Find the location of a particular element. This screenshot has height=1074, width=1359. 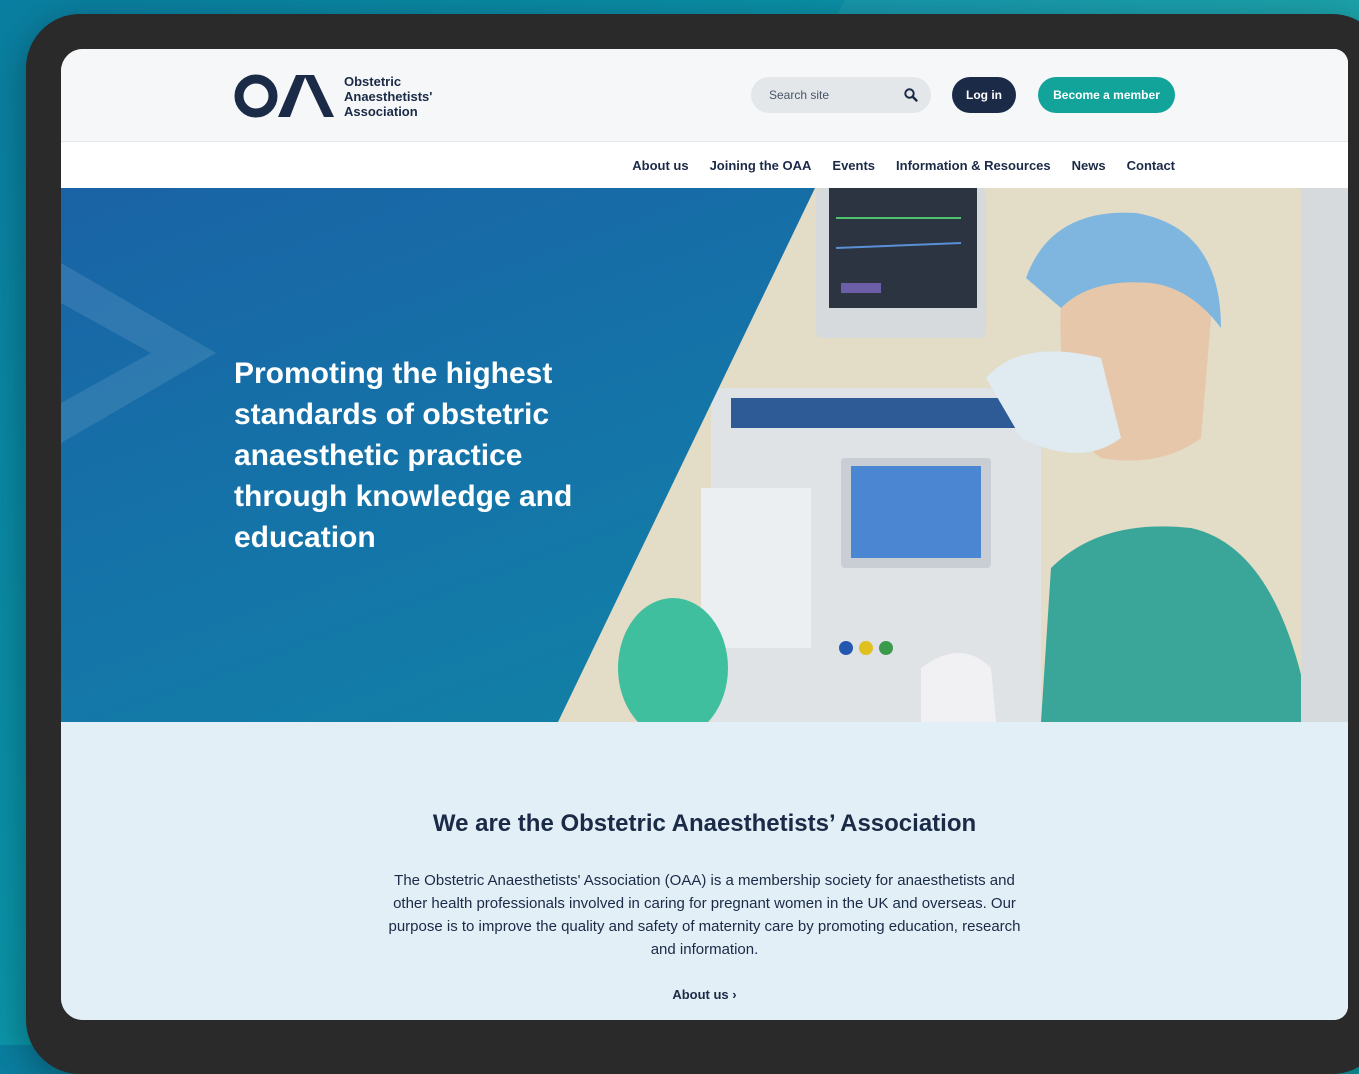

nav-item-about-us: About us is located at coordinates (660, 165).